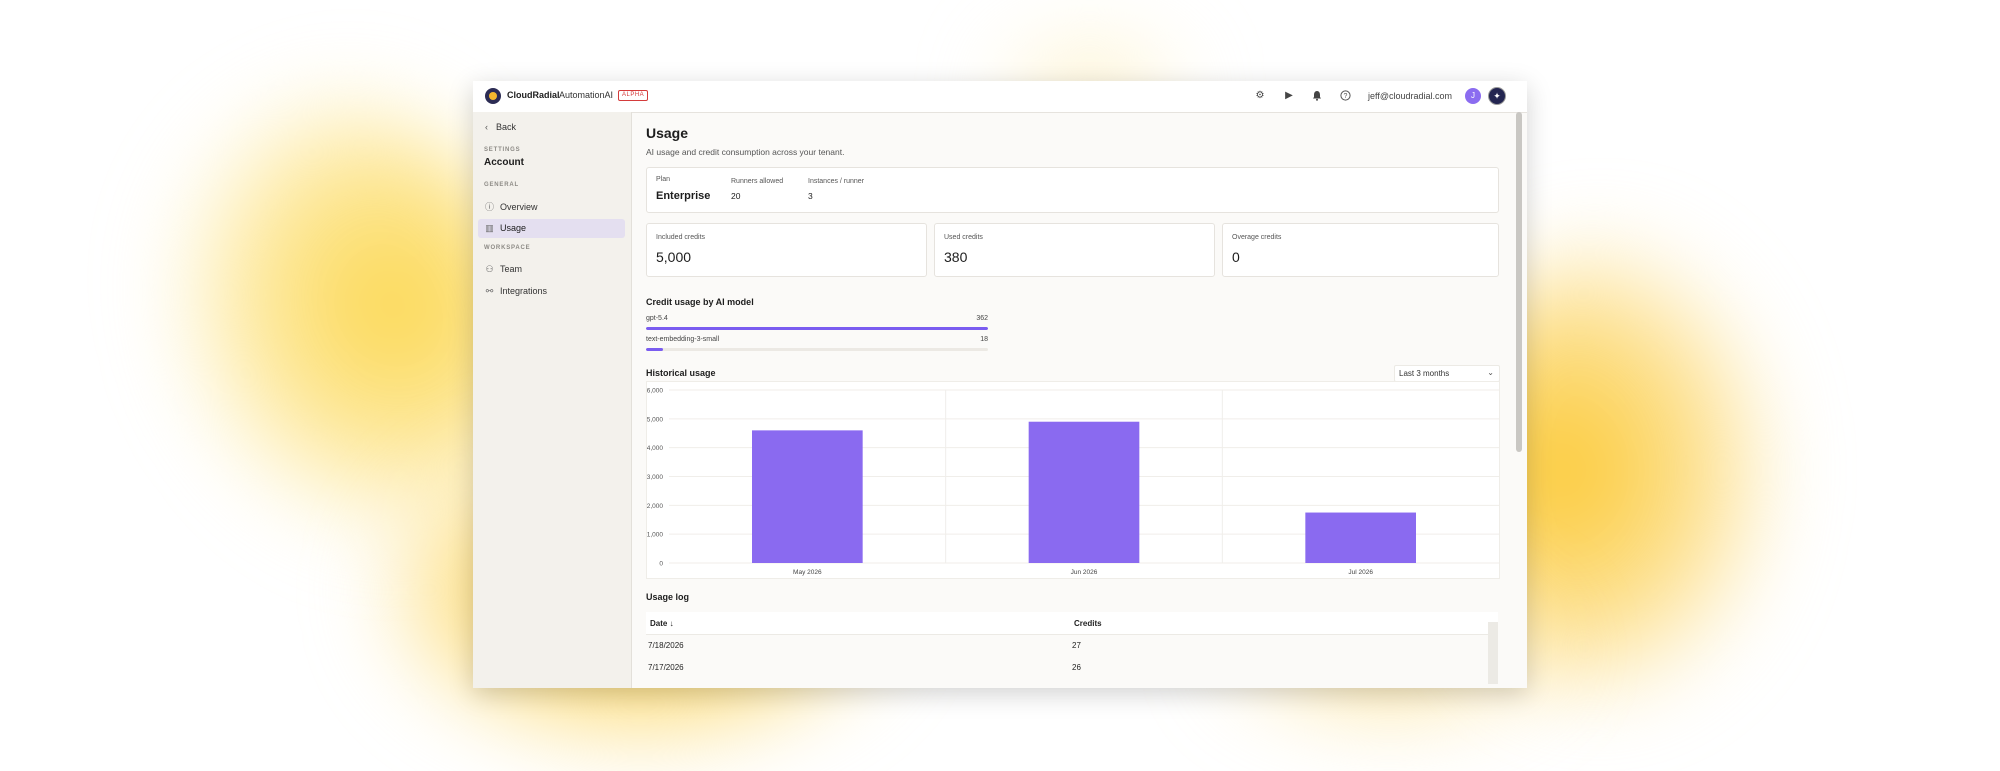 Image resolution: width=2000 pixels, height=771 pixels. I want to click on sidebar-item-integrations: ⚯ Integrations, so click(551, 291).